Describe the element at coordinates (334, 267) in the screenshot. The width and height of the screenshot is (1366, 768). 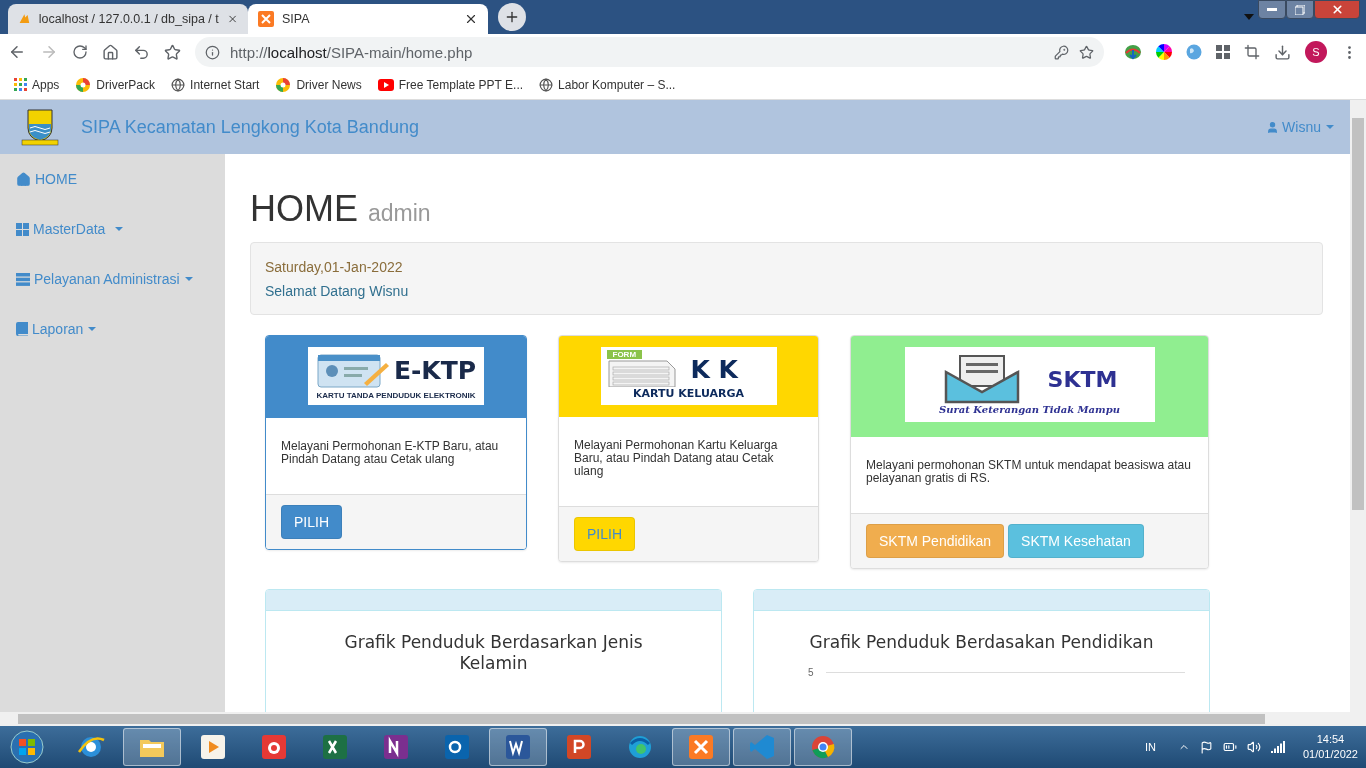
I see `date-text: Saturday,01-Jan-2022` at that location.